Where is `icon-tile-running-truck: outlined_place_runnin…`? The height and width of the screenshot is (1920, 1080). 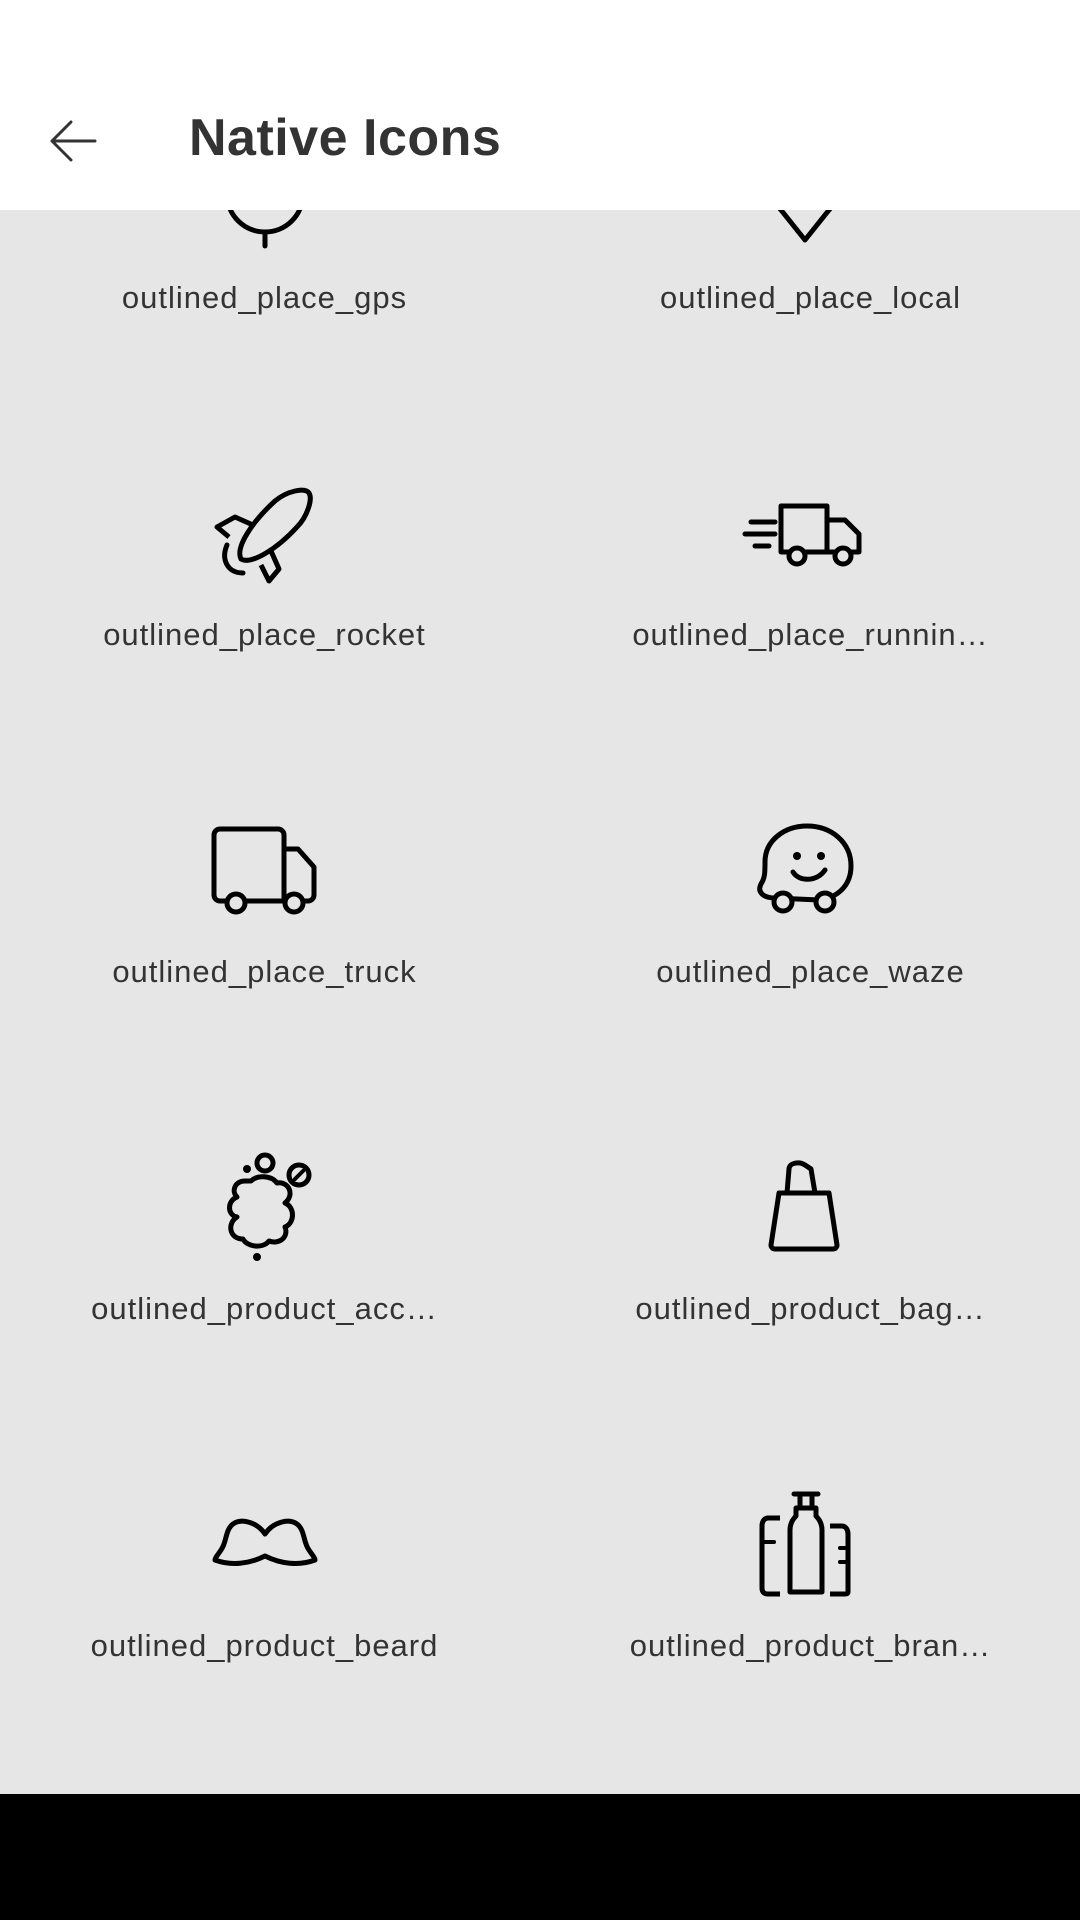 icon-tile-running-truck: outlined_place_runnin… is located at coordinates (804, 543).